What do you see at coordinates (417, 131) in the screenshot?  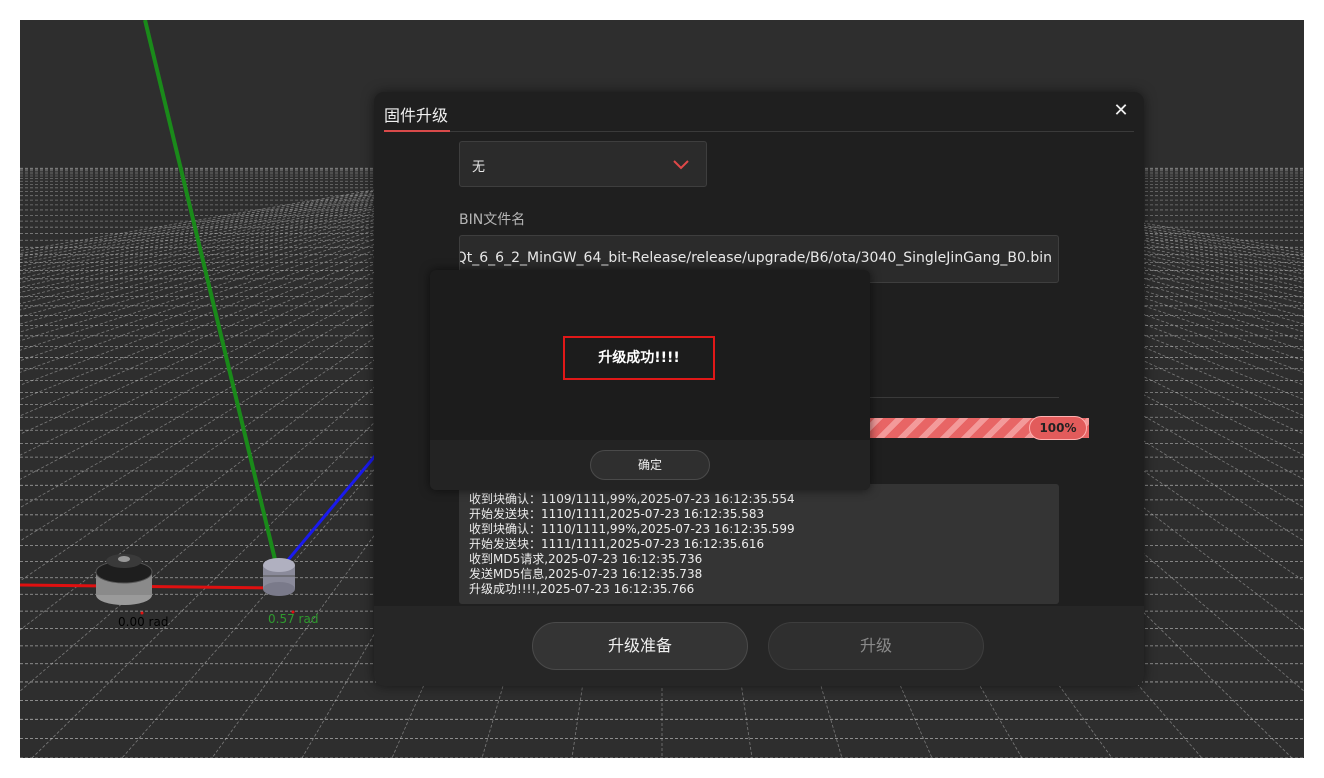 I see `title-underline` at bounding box center [417, 131].